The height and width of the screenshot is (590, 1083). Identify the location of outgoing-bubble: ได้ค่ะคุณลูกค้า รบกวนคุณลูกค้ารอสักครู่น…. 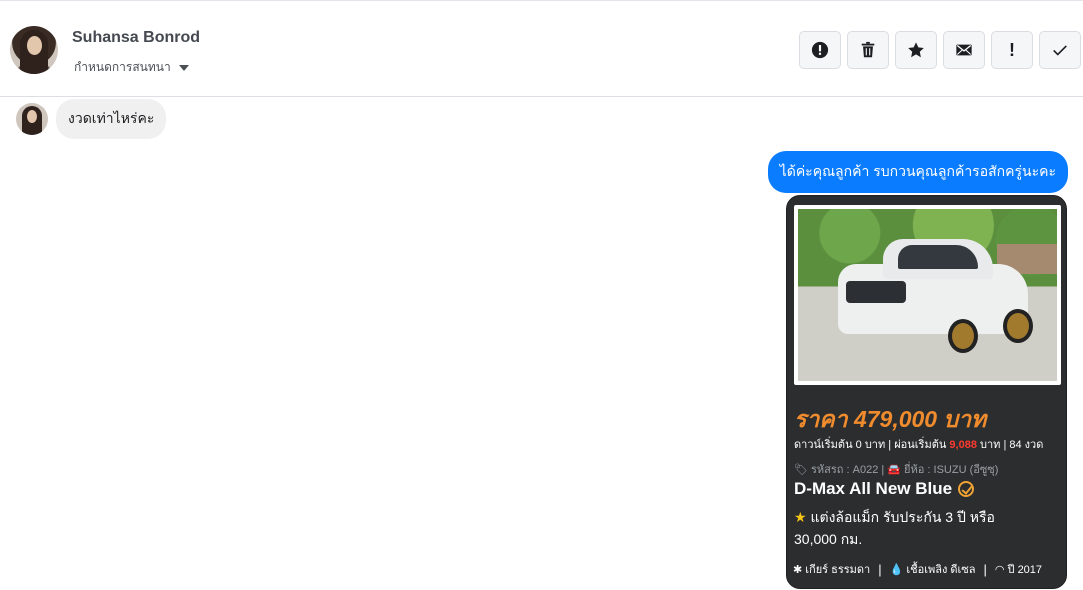
(917, 172).